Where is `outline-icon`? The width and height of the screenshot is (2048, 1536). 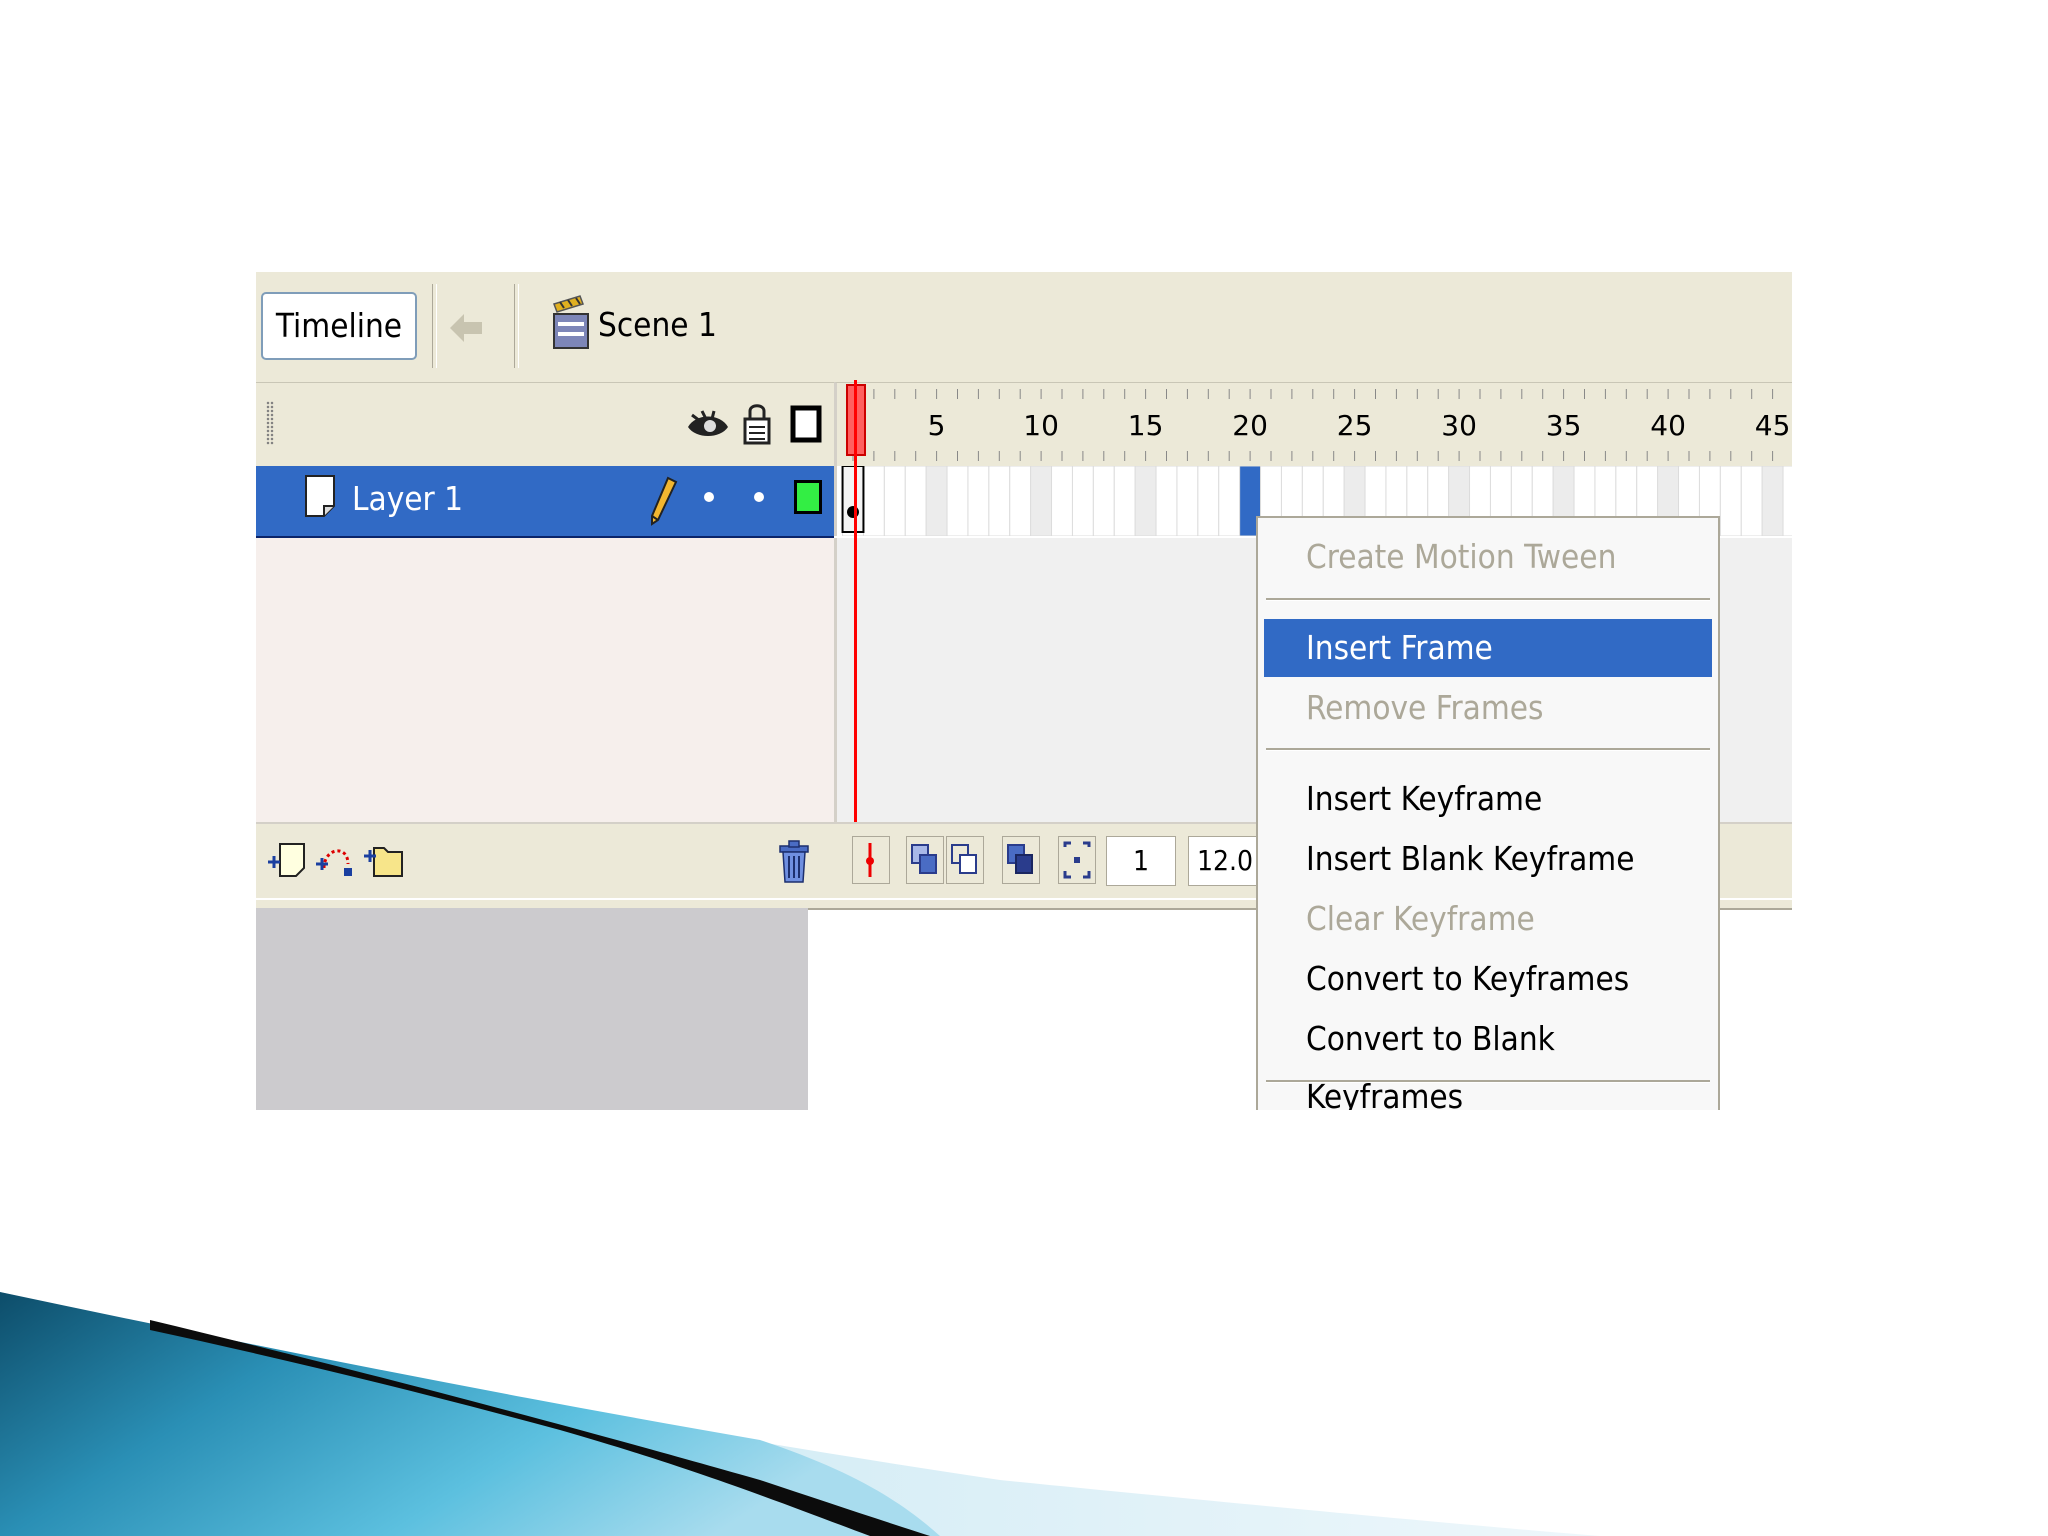 outline-icon is located at coordinates (806, 424).